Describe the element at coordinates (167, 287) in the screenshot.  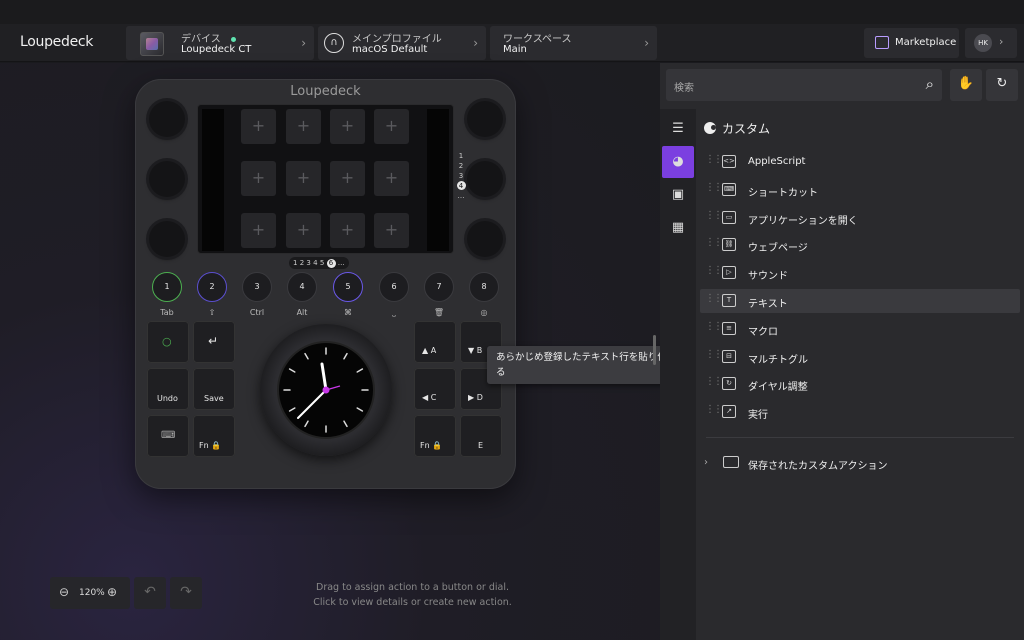
I see `round-button-1: 1` at that location.